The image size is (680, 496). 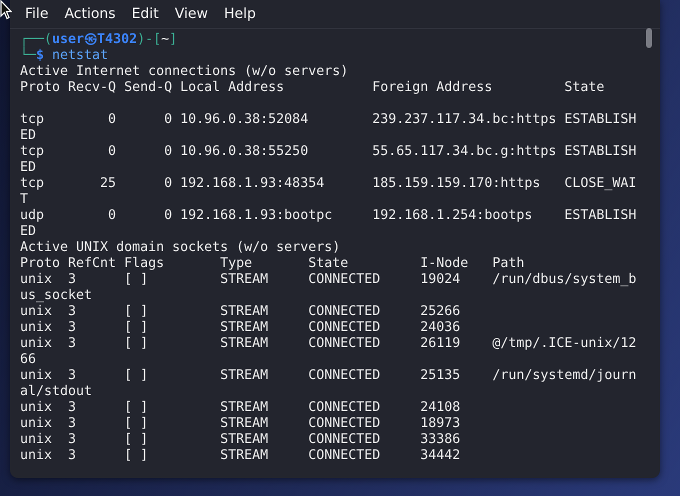 What do you see at coordinates (240, 424) in the screenshot?
I see `terminal-output-line: unix 3 [ ] STREAM CONNECTED 18973` at bounding box center [240, 424].